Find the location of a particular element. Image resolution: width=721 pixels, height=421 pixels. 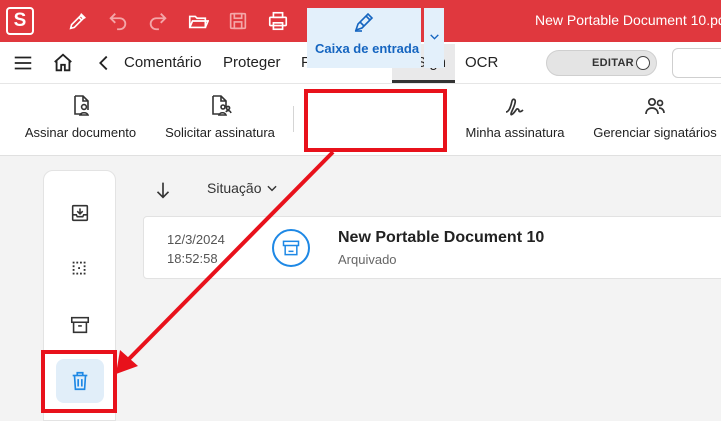

inbox-icon is located at coordinates (80, 213).